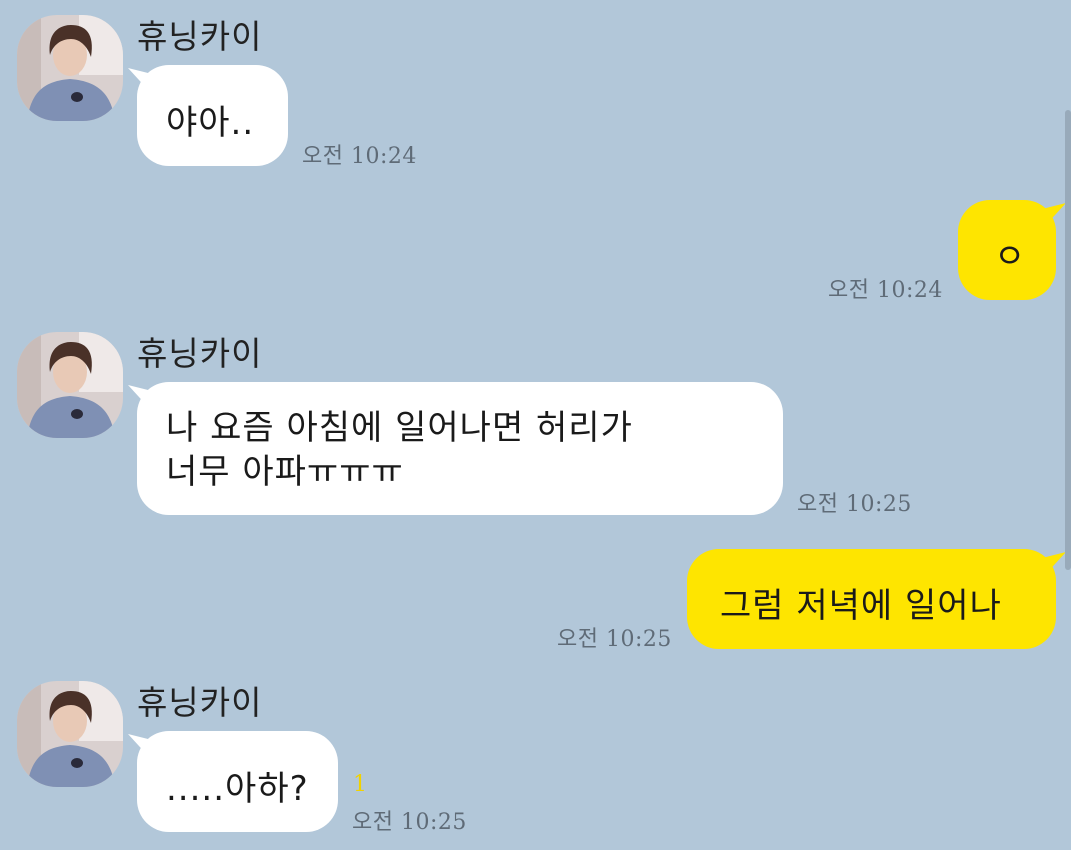  I want to click on message-text: ㅇ, so click(1010, 257).